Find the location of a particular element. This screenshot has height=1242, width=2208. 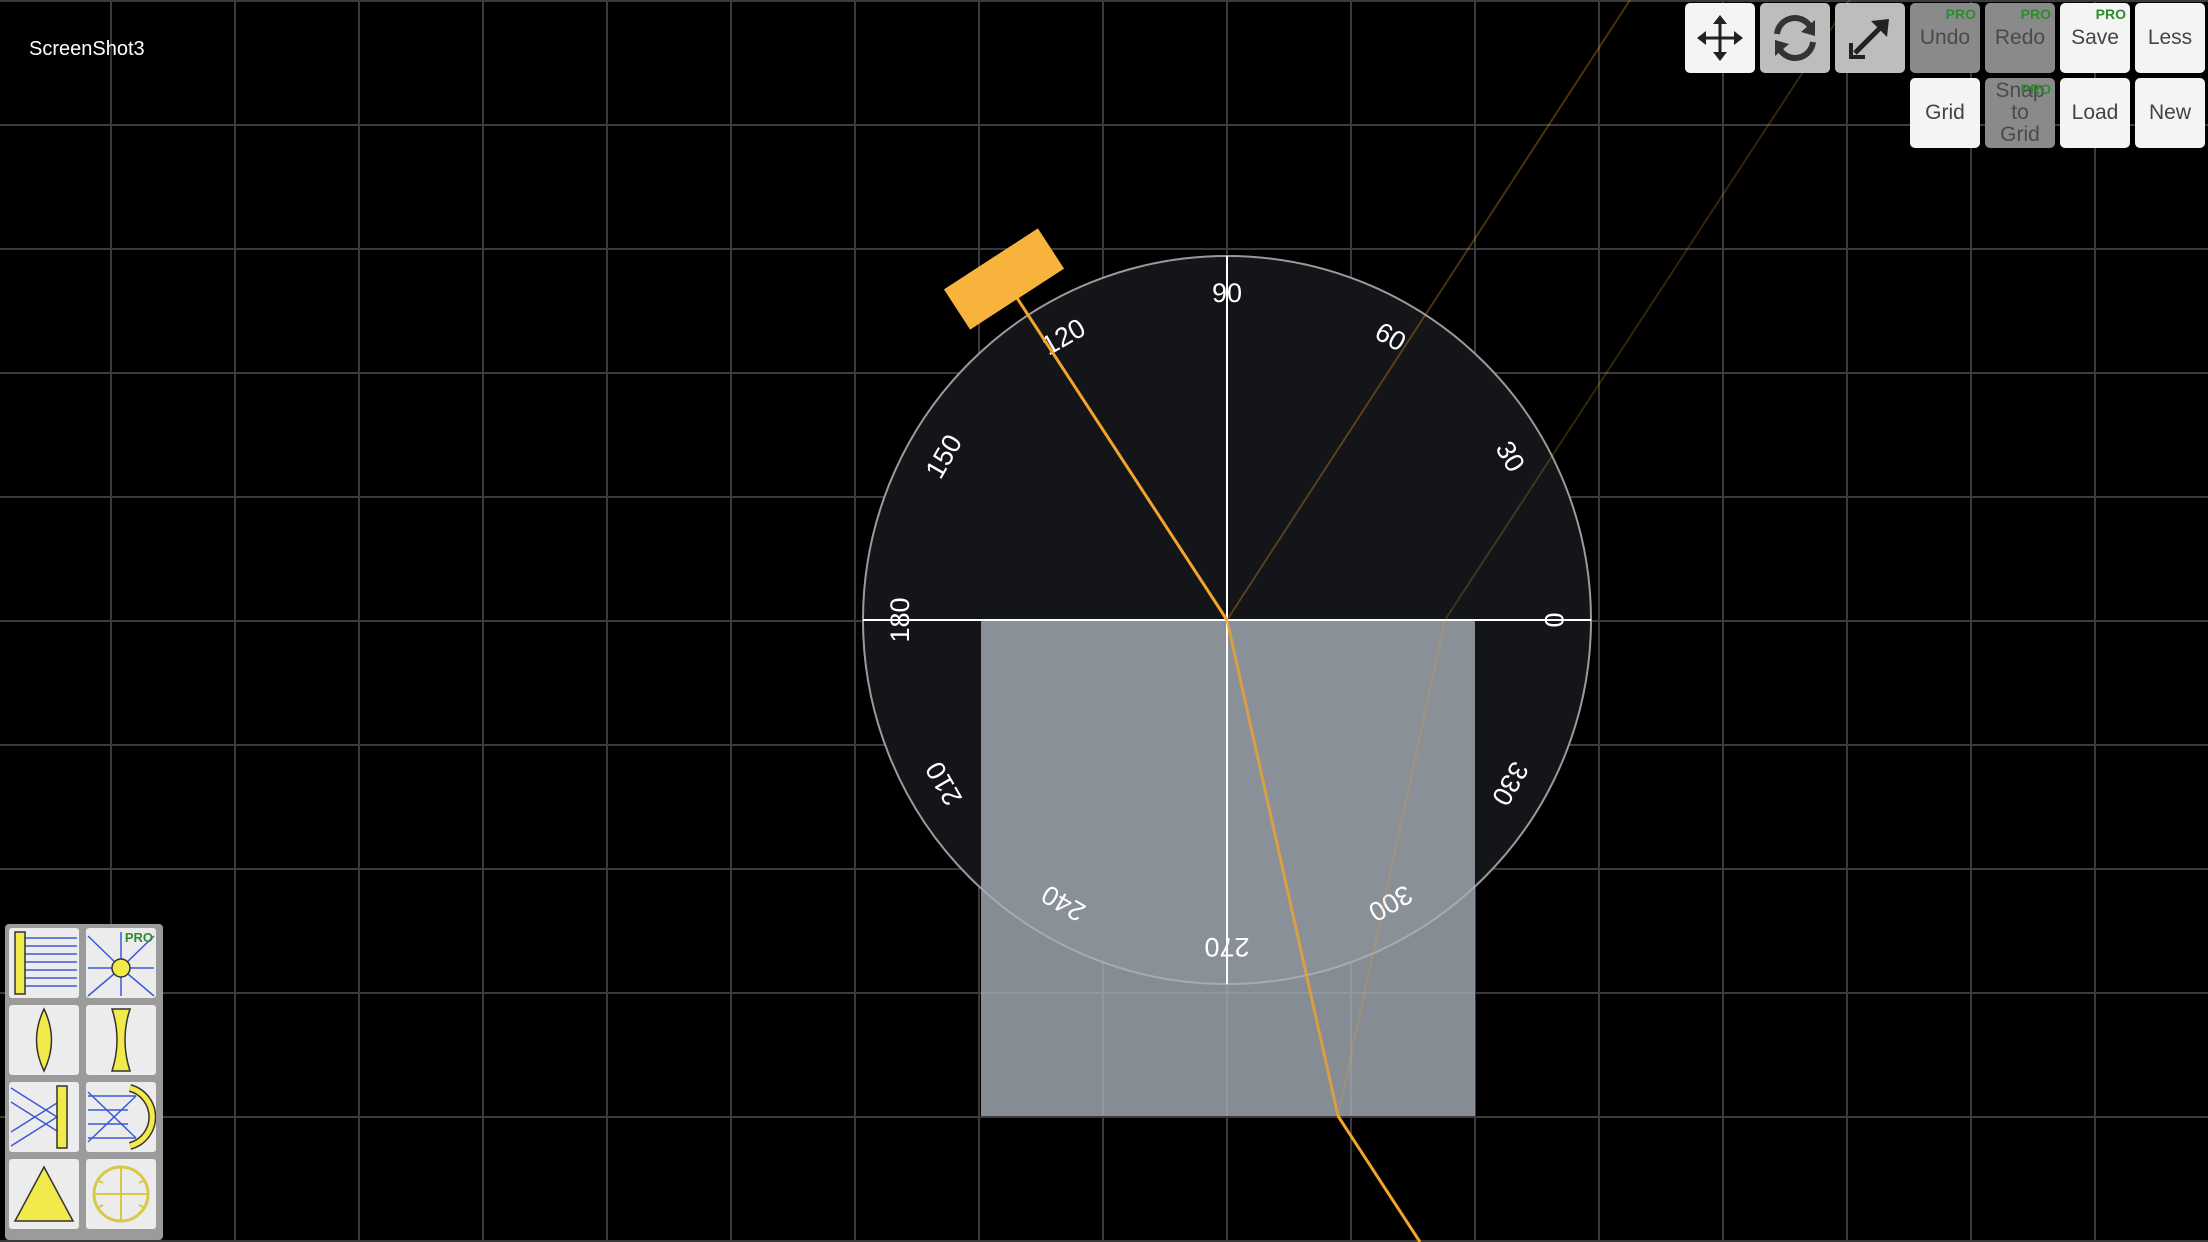

resize-button is located at coordinates (1870, 38).